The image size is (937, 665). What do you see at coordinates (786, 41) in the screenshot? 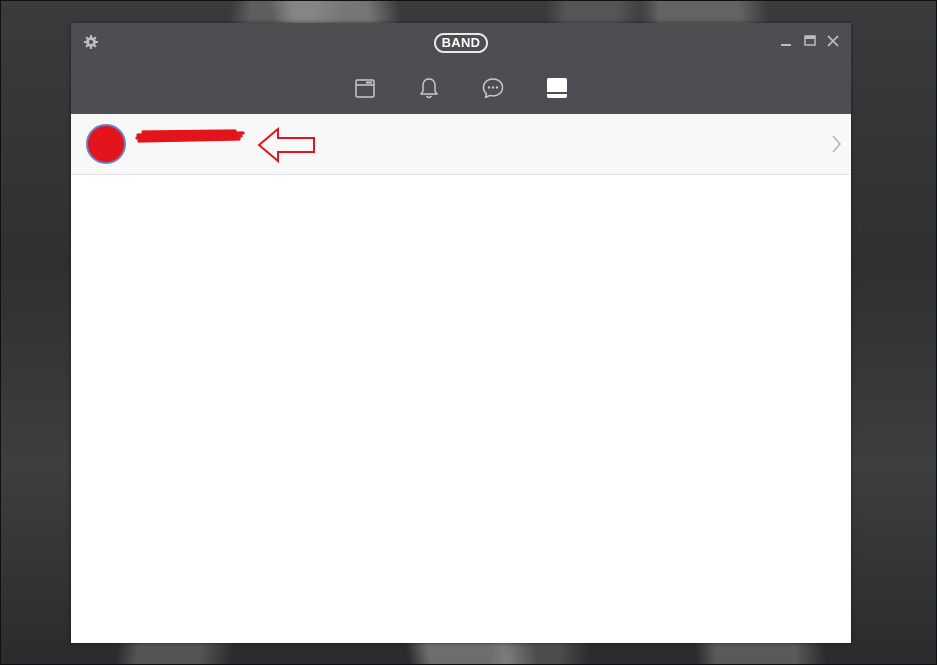
I see `minimize-icon` at bounding box center [786, 41].